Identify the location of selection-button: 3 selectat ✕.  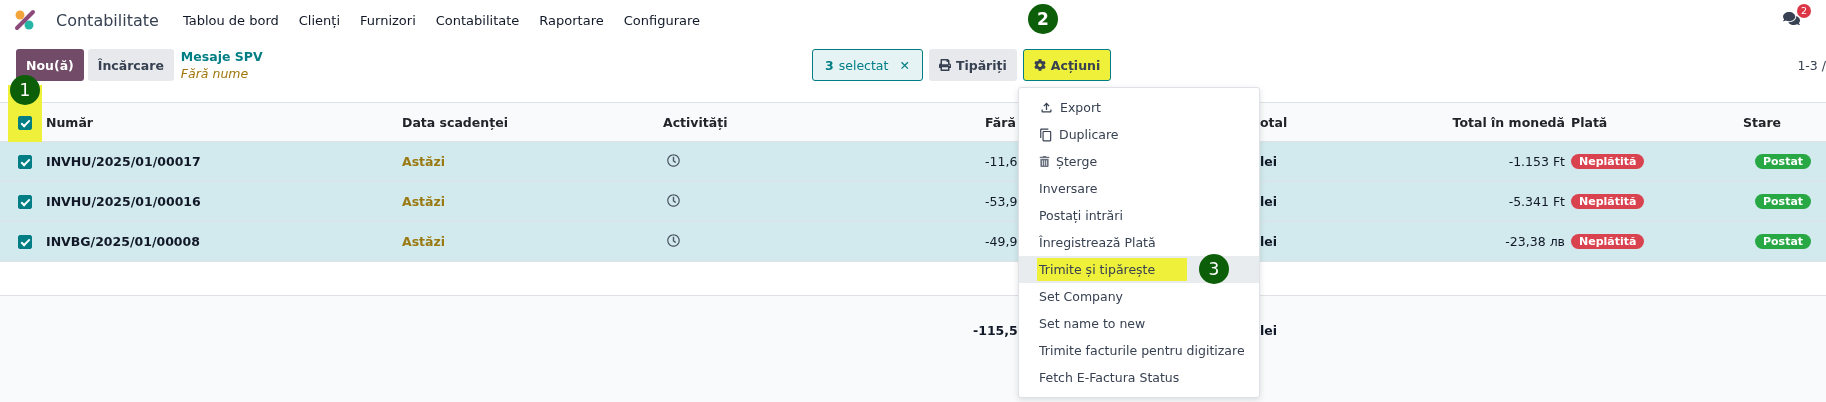
(867, 65).